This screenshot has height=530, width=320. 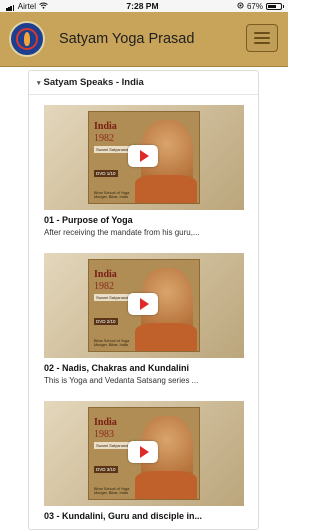 I want to click on section-title: Satyam Speaks - India, so click(x=93, y=82).